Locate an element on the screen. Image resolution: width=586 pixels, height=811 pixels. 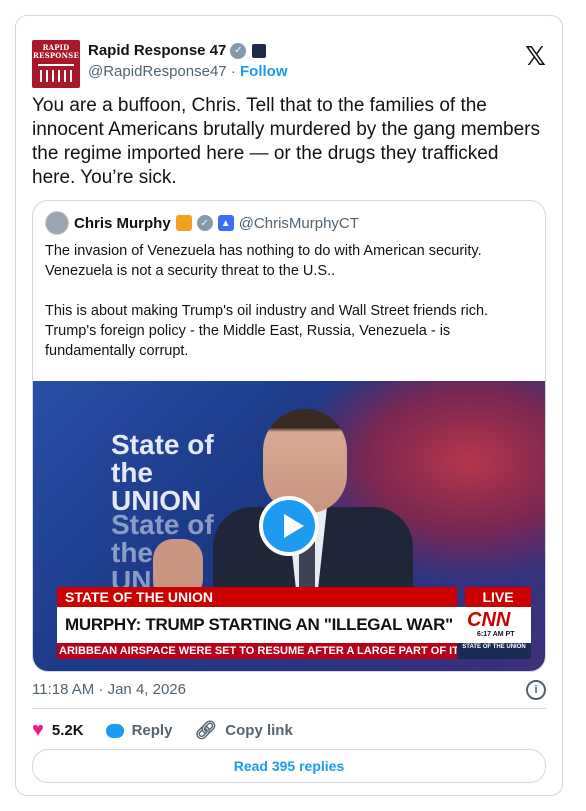
post-timestamp: 11:18 AM · Jan 4, 2026 is located at coordinates (109, 689).